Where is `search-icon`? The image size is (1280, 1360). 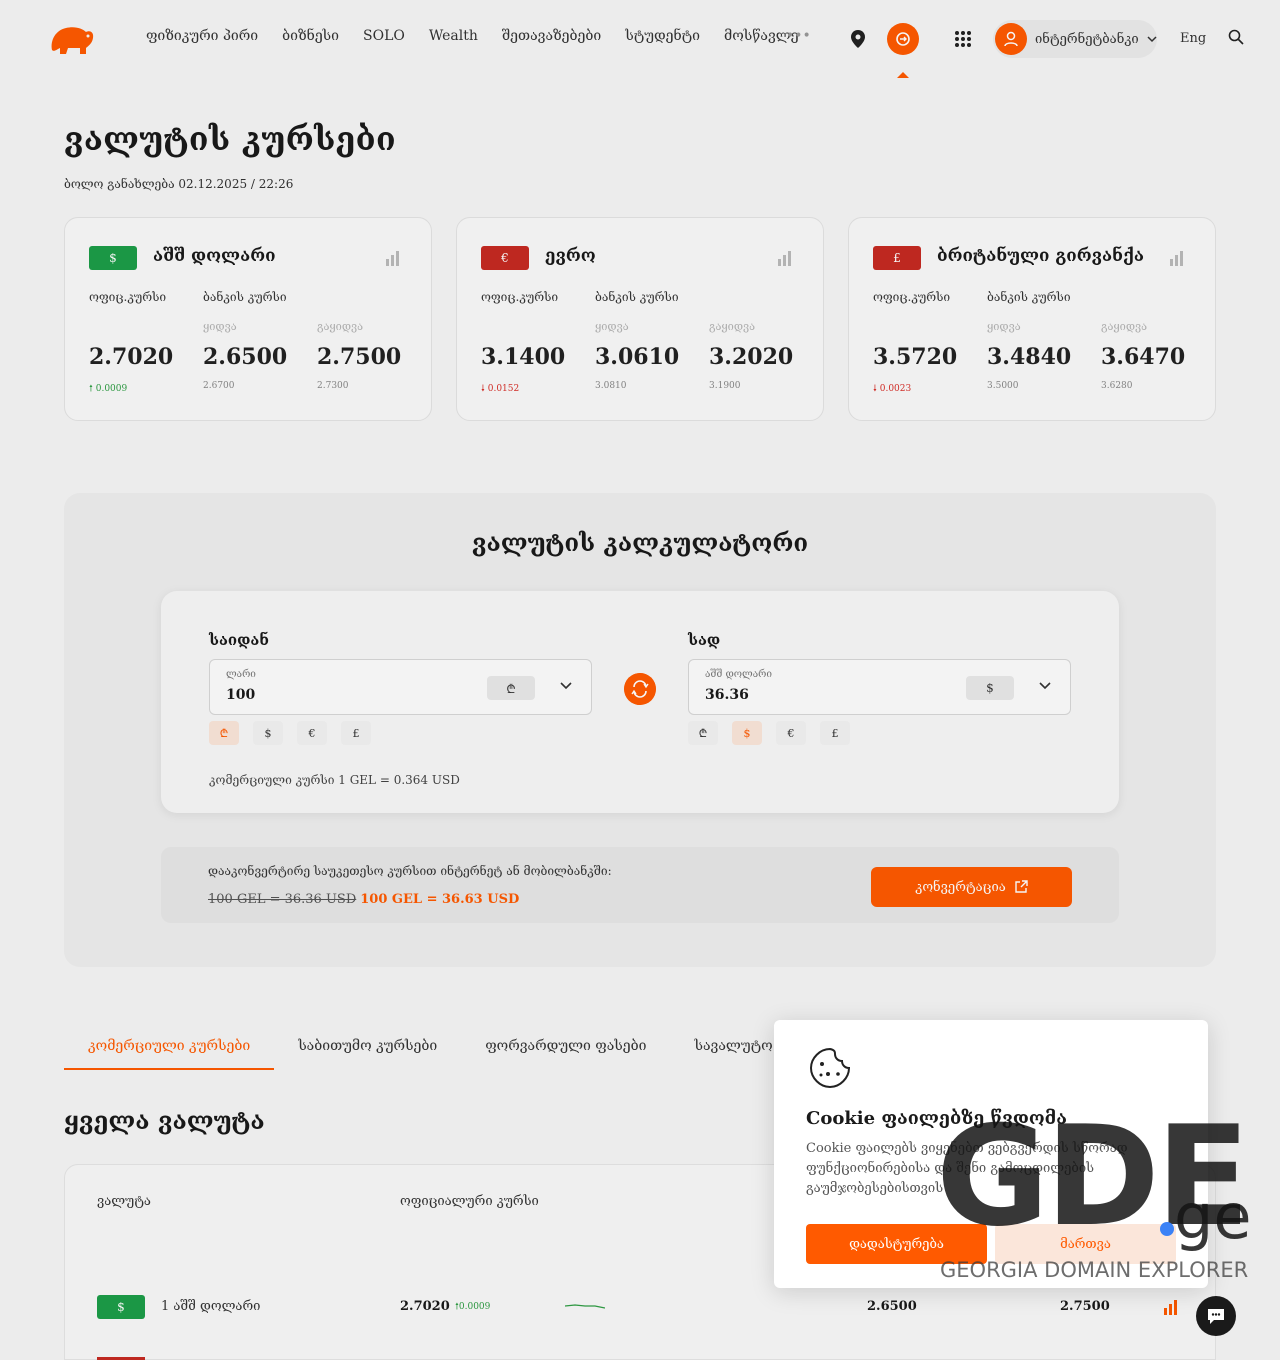
search-icon is located at coordinates (1236, 37).